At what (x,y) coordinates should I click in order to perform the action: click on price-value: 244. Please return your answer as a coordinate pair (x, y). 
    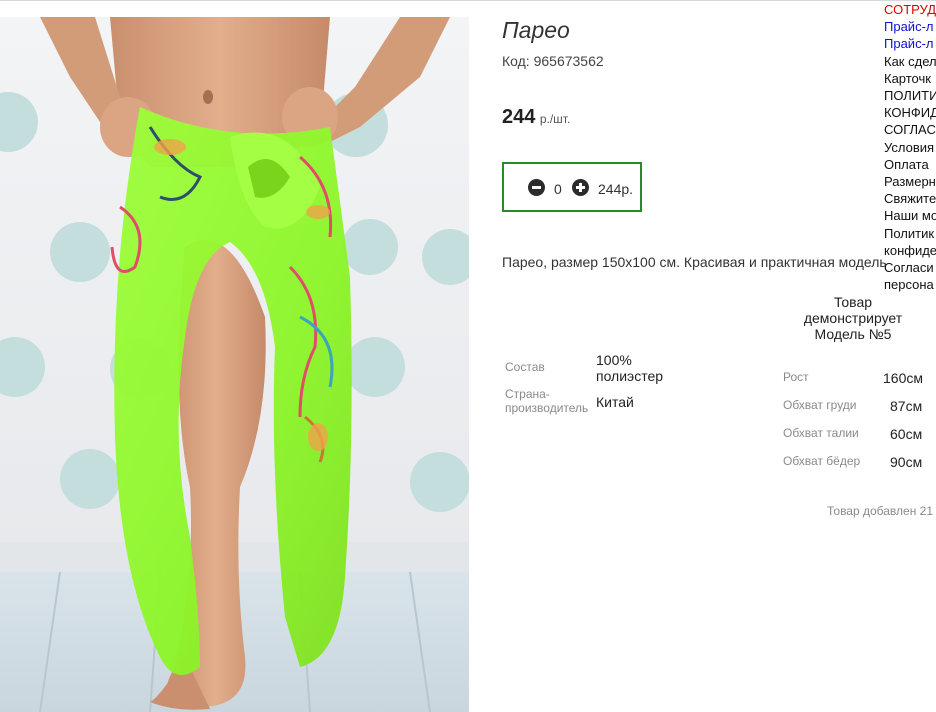
    Looking at the image, I should click on (519, 117).